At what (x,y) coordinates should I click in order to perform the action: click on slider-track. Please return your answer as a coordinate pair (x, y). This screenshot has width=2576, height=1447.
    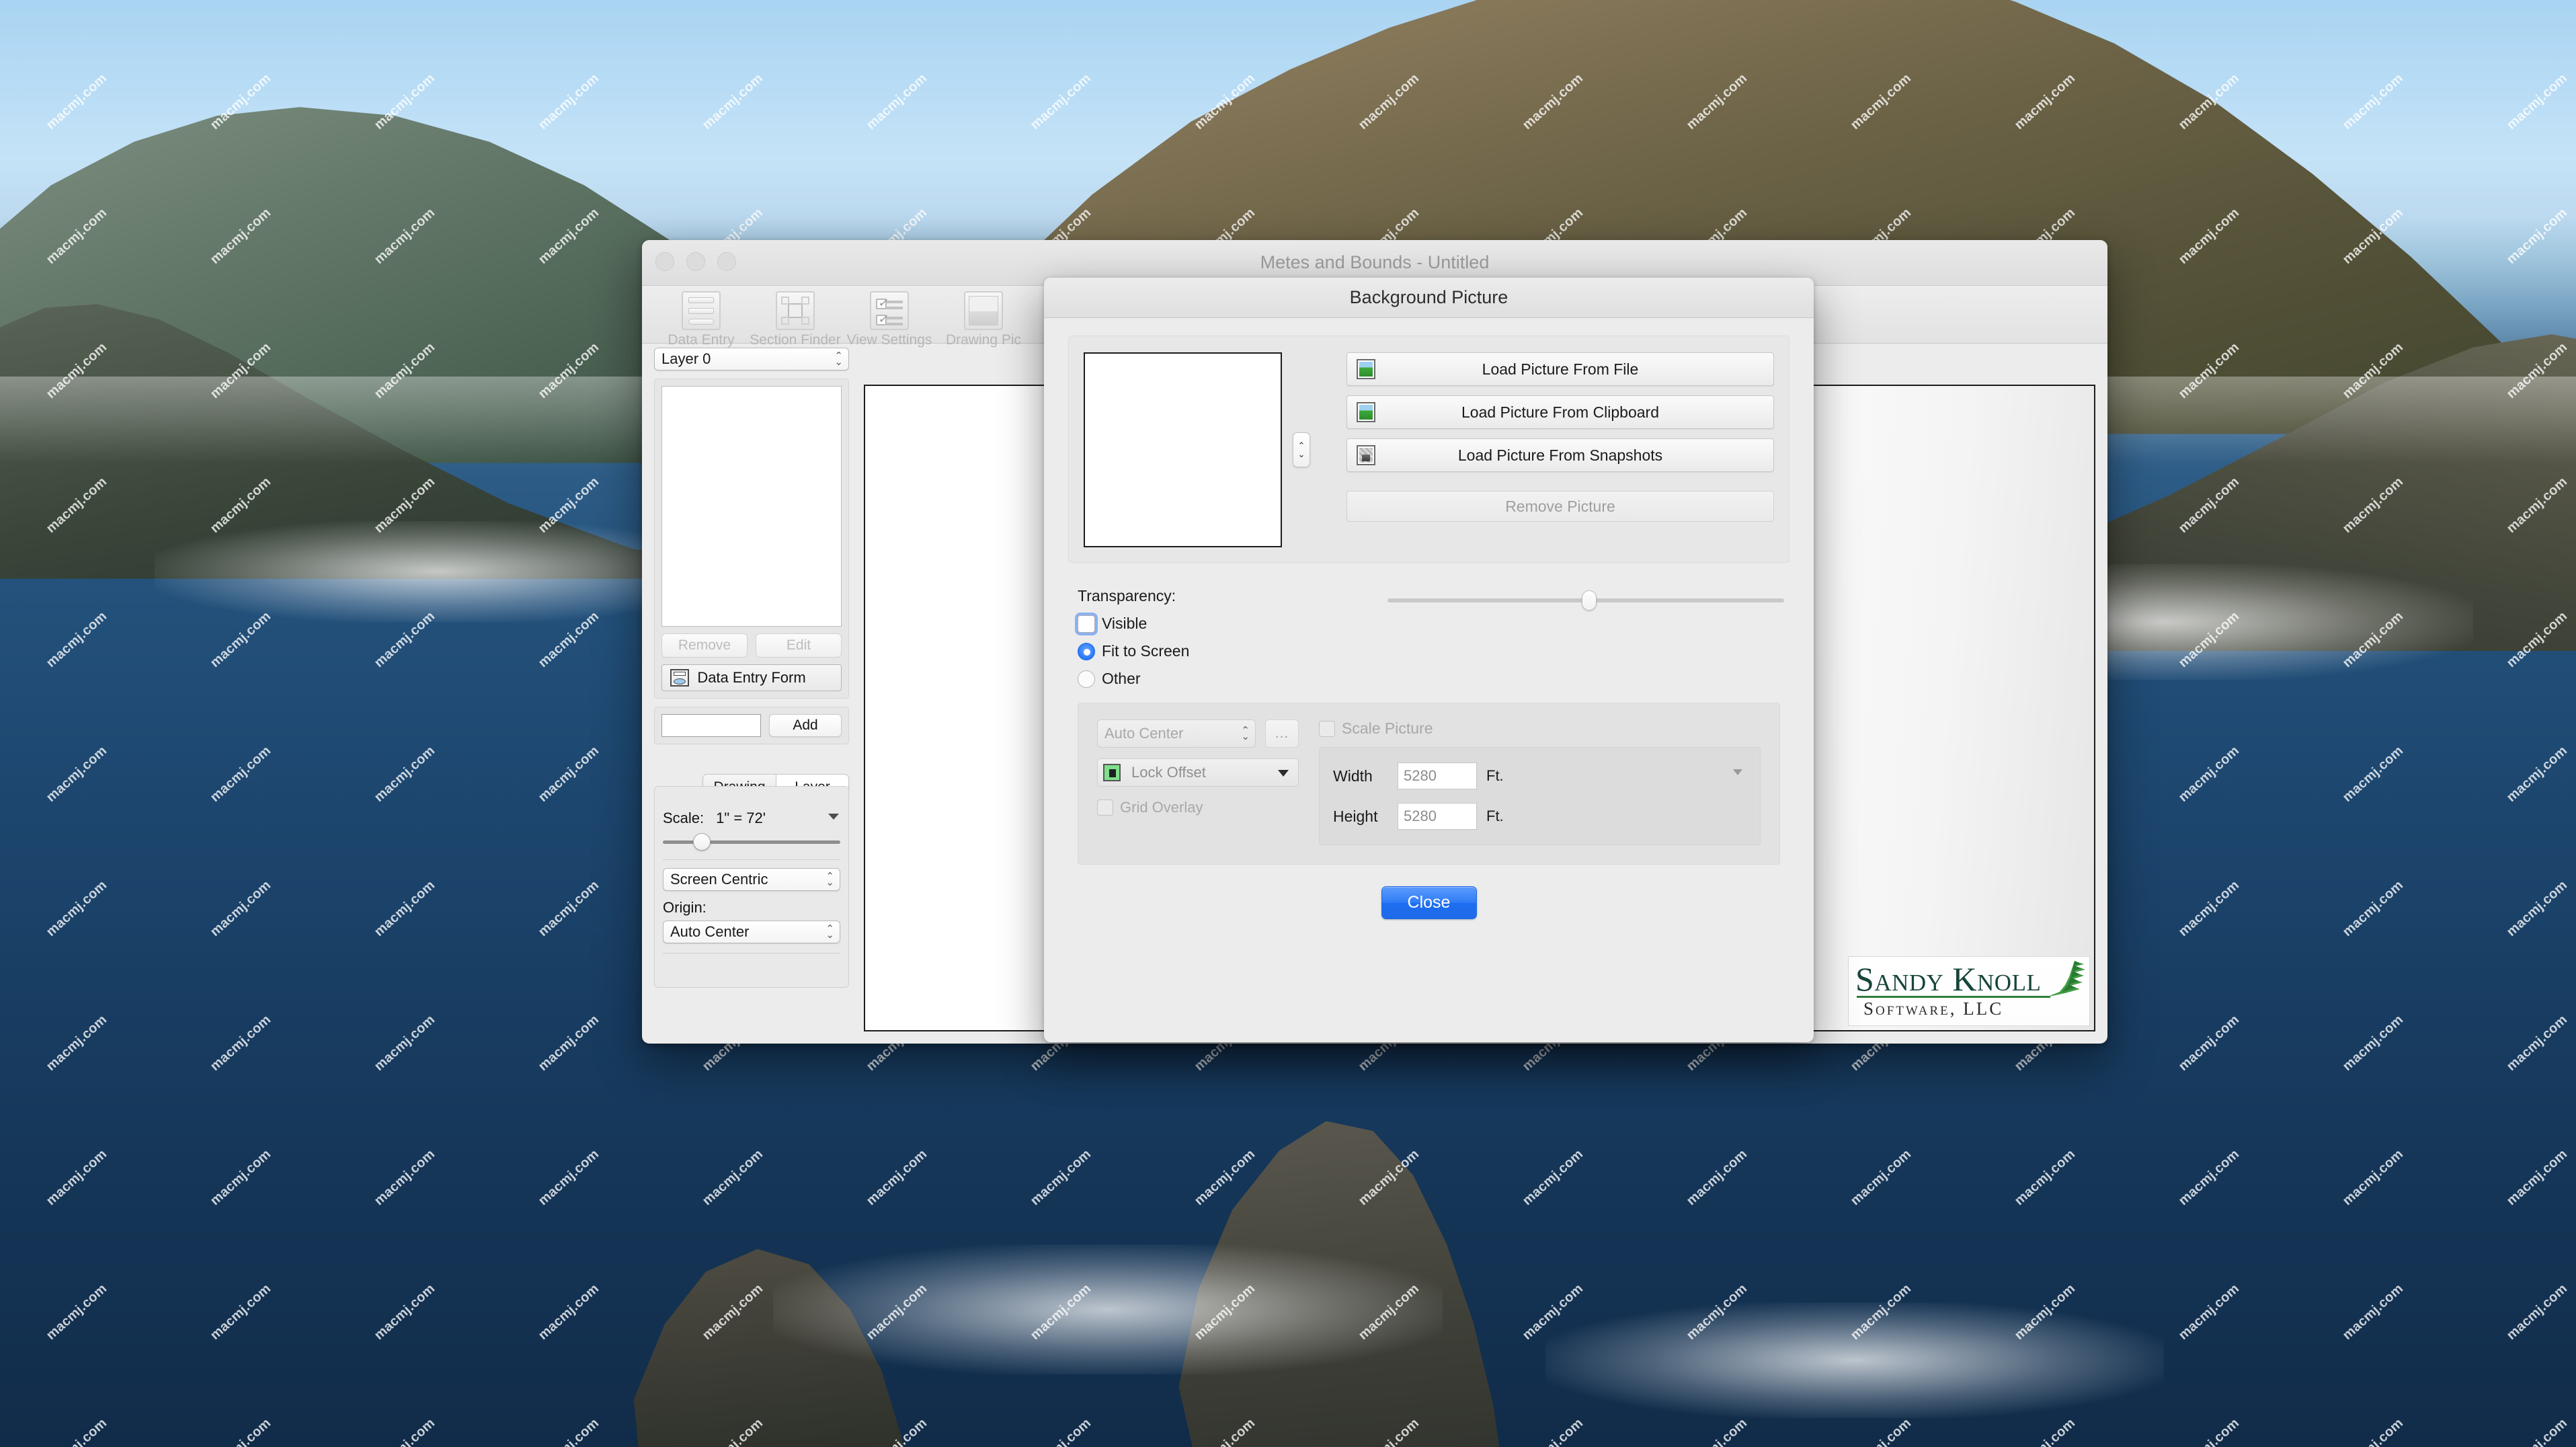
    Looking at the image, I should click on (751, 842).